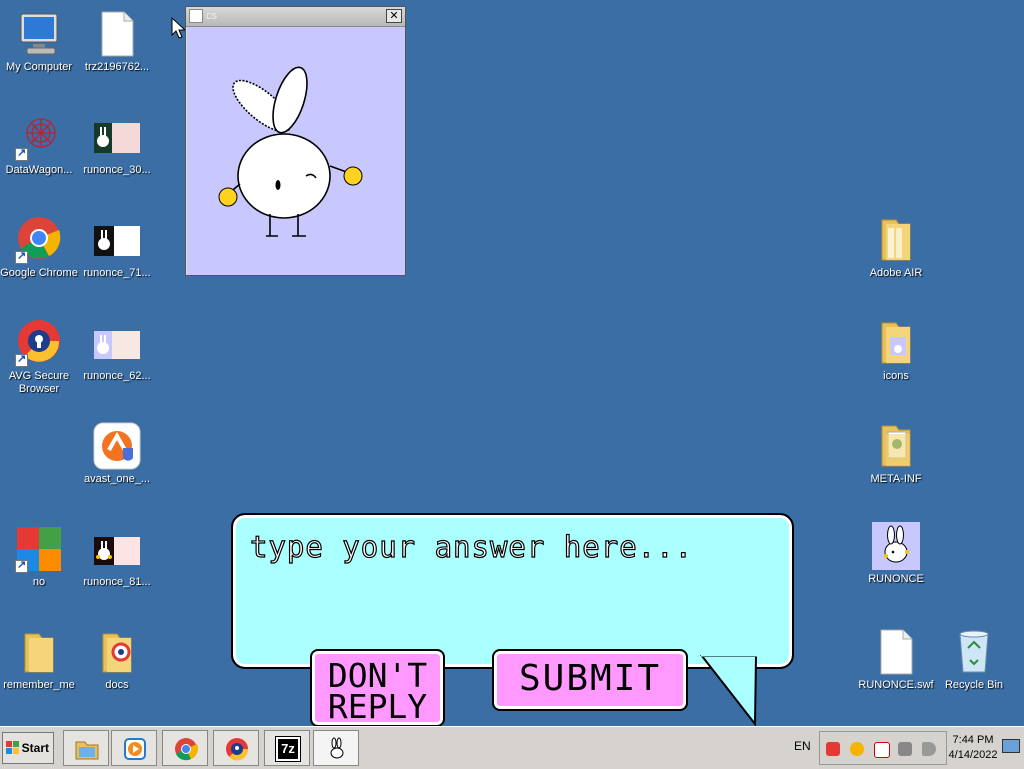 The image size is (1024, 769). What do you see at coordinates (39, 382) in the screenshot?
I see `desktop-icon-label: AVG Secure Browser` at bounding box center [39, 382].